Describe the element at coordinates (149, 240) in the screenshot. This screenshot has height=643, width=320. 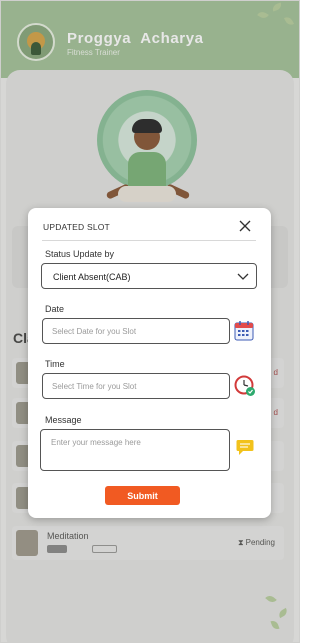
I see `divider` at that location.